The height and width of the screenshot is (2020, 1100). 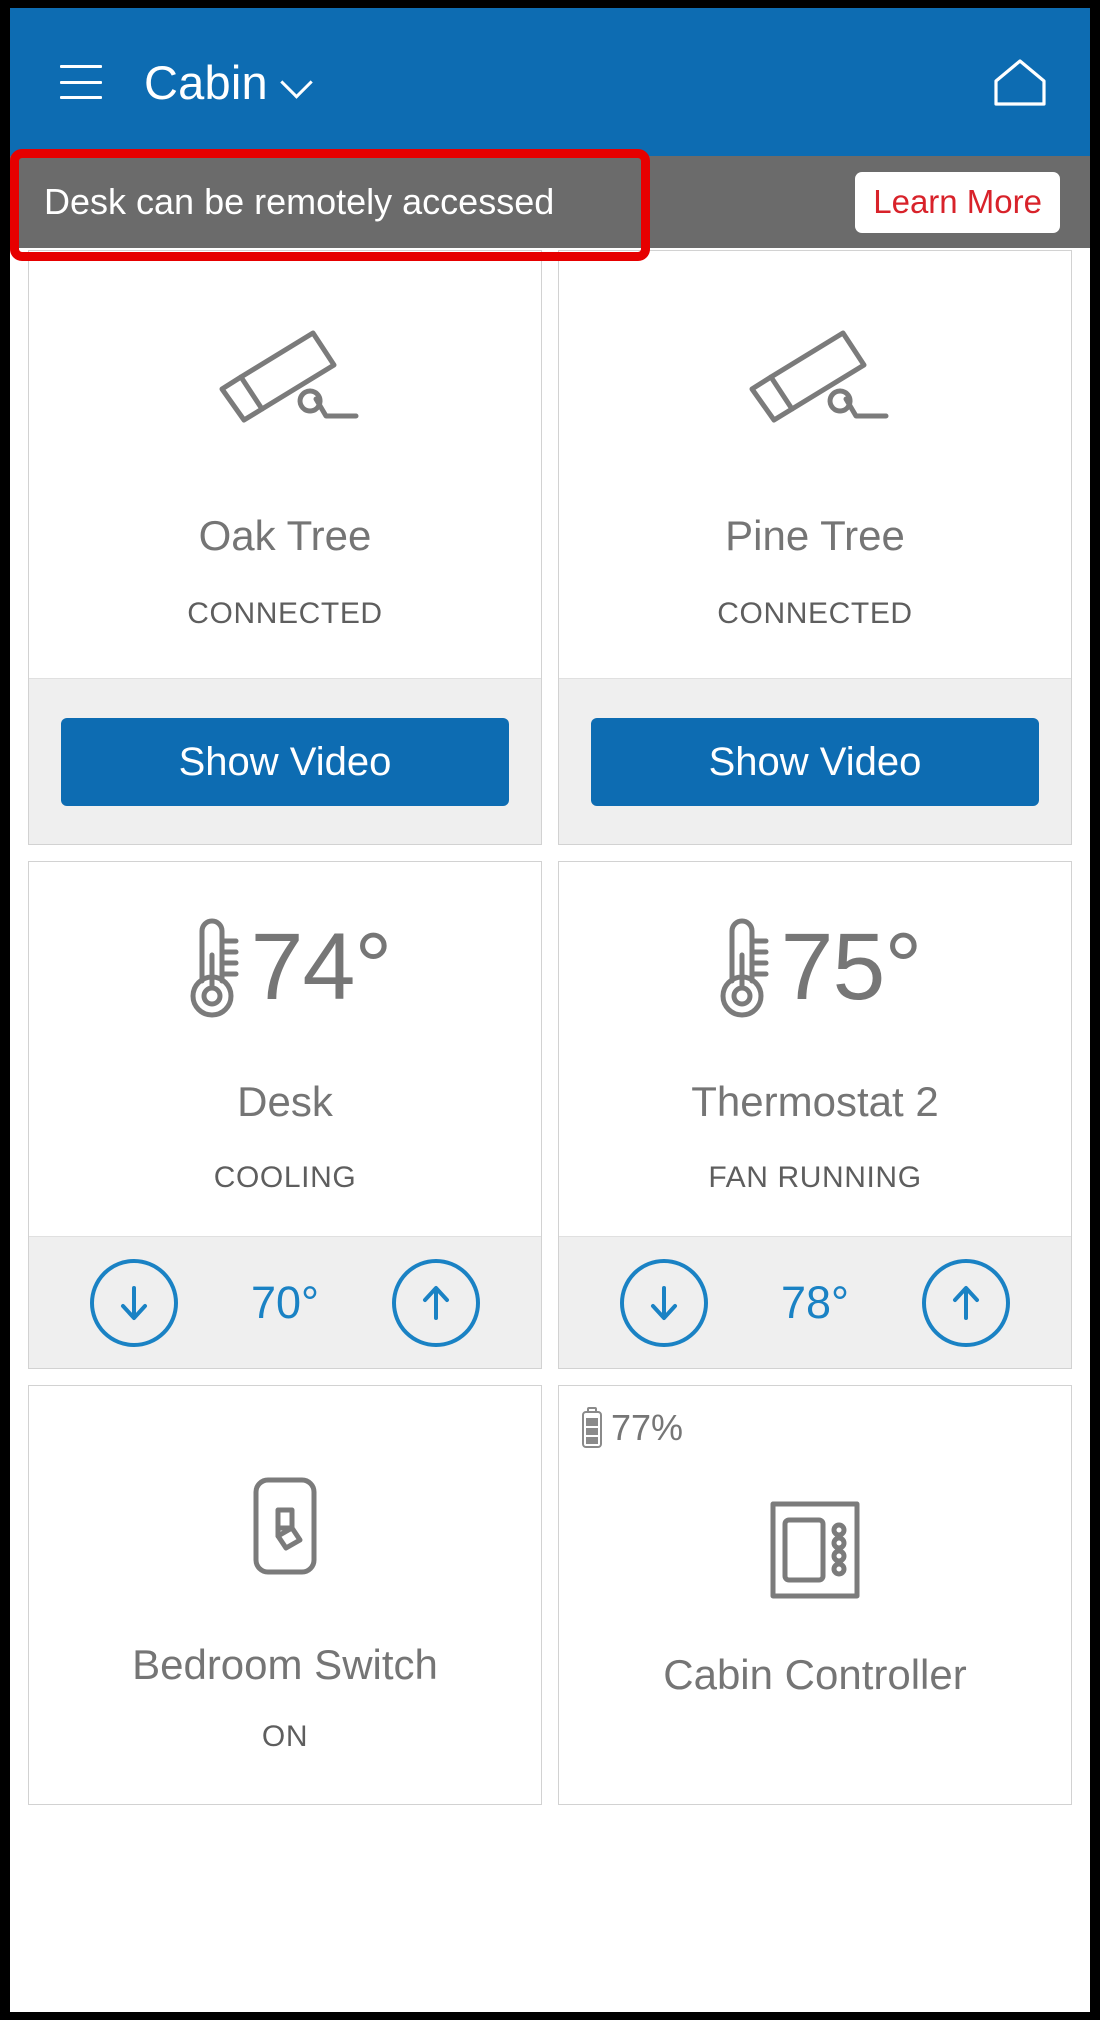 What do you see at coordinates (592, 1428) in the screenshot?
I see `battery-icon` at bounding box center [592, 1428].